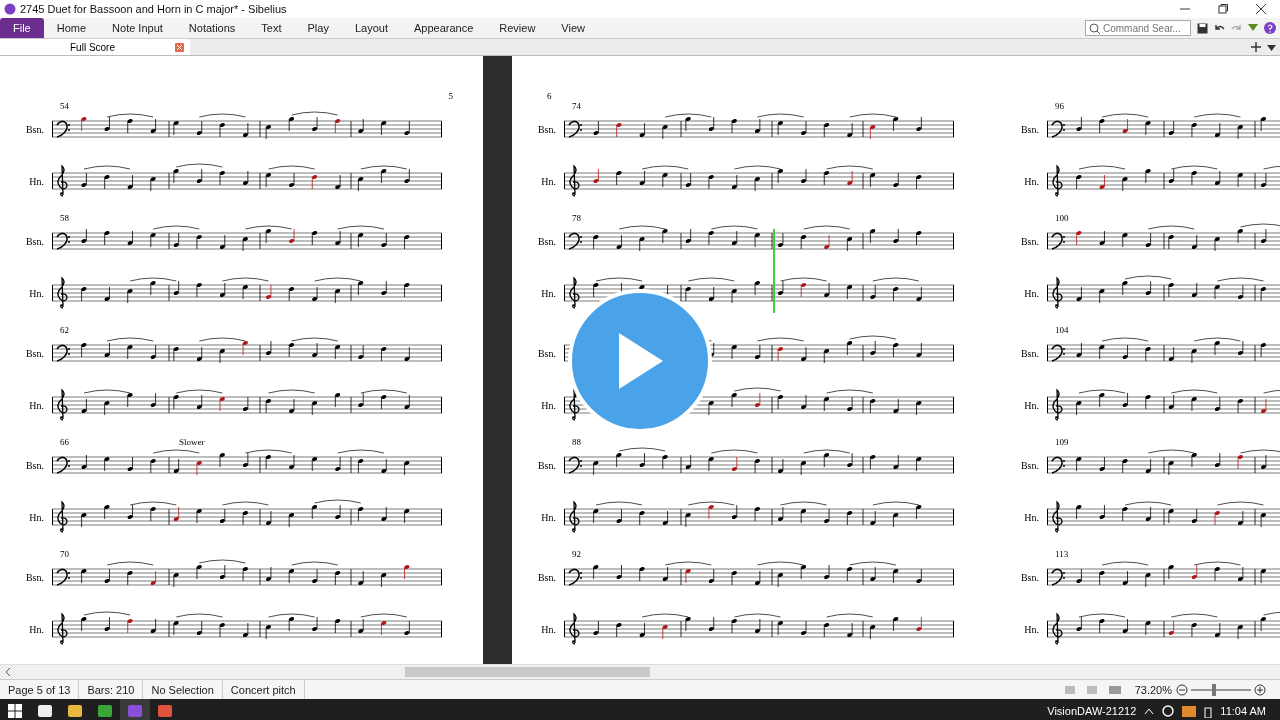 Image resolution: width=1280 pixels, height=720 pixels. Describe the element at coordinates (1182, 689) in the screenshot. I see `zoom-out-icon` at that location.